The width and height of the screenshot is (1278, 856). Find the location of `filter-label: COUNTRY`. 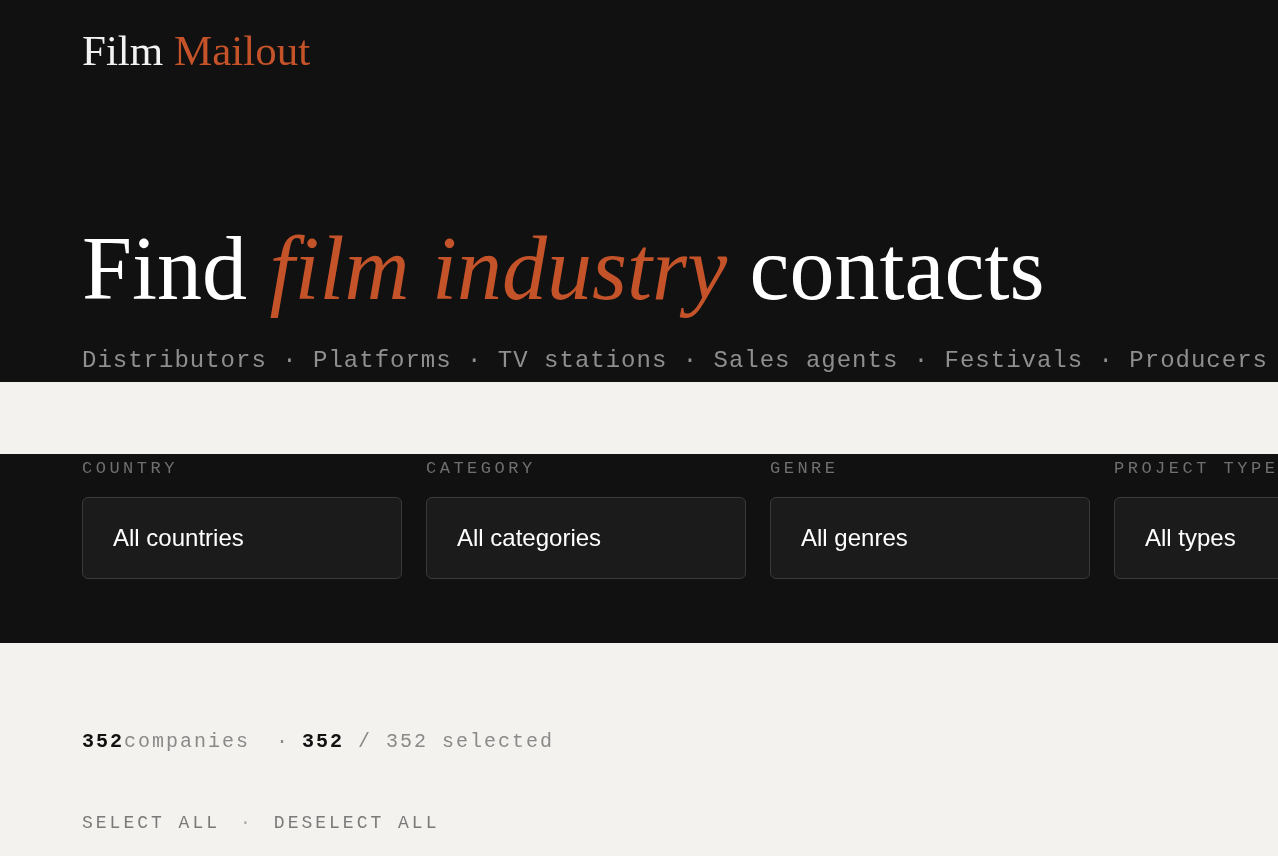

filter-label: COUNTRY is located at coordinates (130, 469).